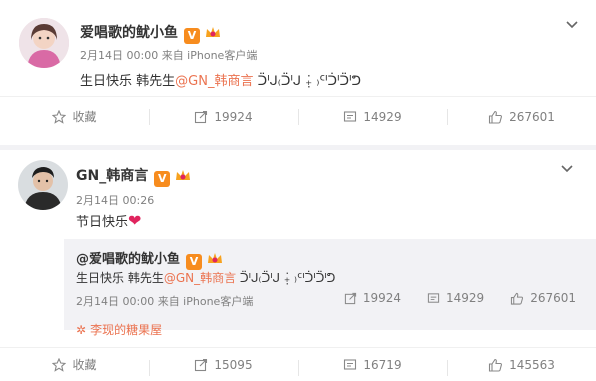 The height and width of the screenshot is (381, 596). What do you see at coordinates (286, 278) in the screenshot?
I see `original-content-symbols: ᑒᑊᒍ₍ᑒᑊᒍ ₊̣̇ ₎ᑦᑊᑑᑊᑒᑊᕤ` at bounding box center [286, 278].